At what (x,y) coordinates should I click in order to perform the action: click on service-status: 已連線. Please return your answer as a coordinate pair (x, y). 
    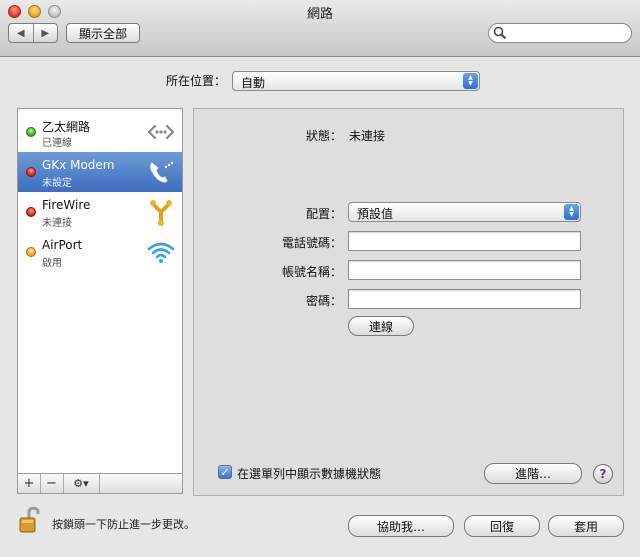
    Looking at the image, I should click on (57, 143).